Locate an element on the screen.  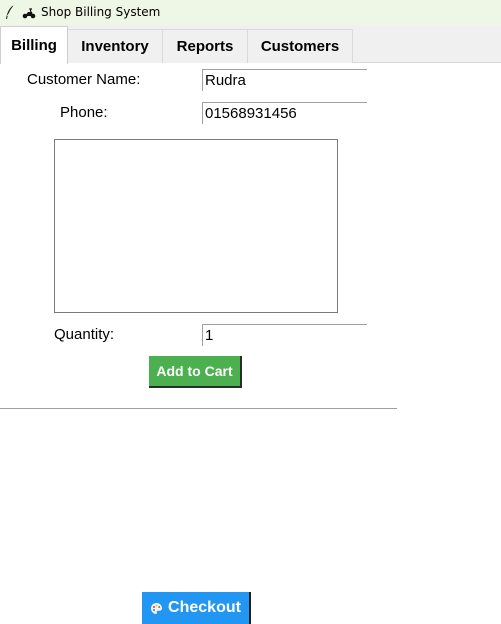
customer-name-input is located at coordinates (284, 80).